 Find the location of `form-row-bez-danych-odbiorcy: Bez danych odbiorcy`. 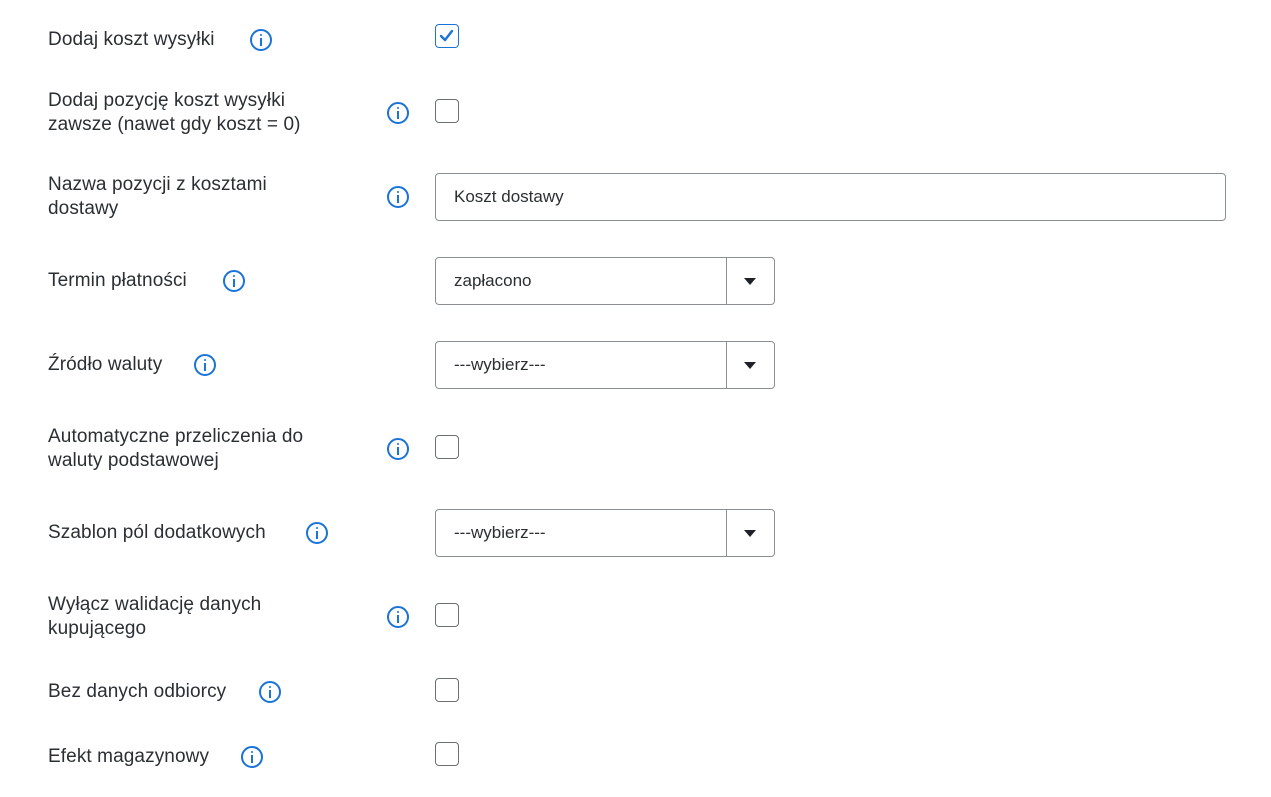

form-row-bez-danych-odbiorcy: Bez danych odbiorcy is located at coordinates (659, 692).